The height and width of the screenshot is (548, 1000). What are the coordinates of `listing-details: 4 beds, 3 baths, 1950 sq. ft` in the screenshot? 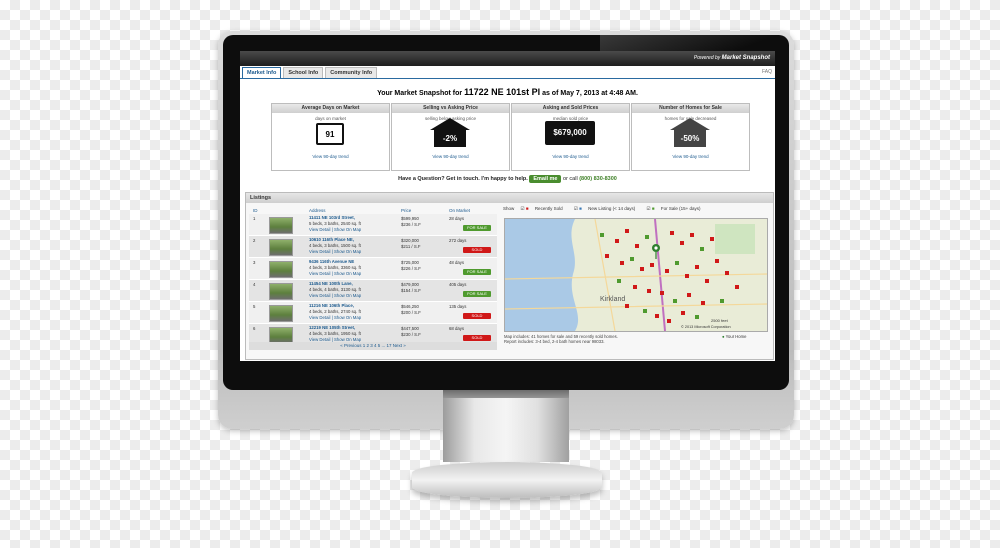 It's located at (335, 333).